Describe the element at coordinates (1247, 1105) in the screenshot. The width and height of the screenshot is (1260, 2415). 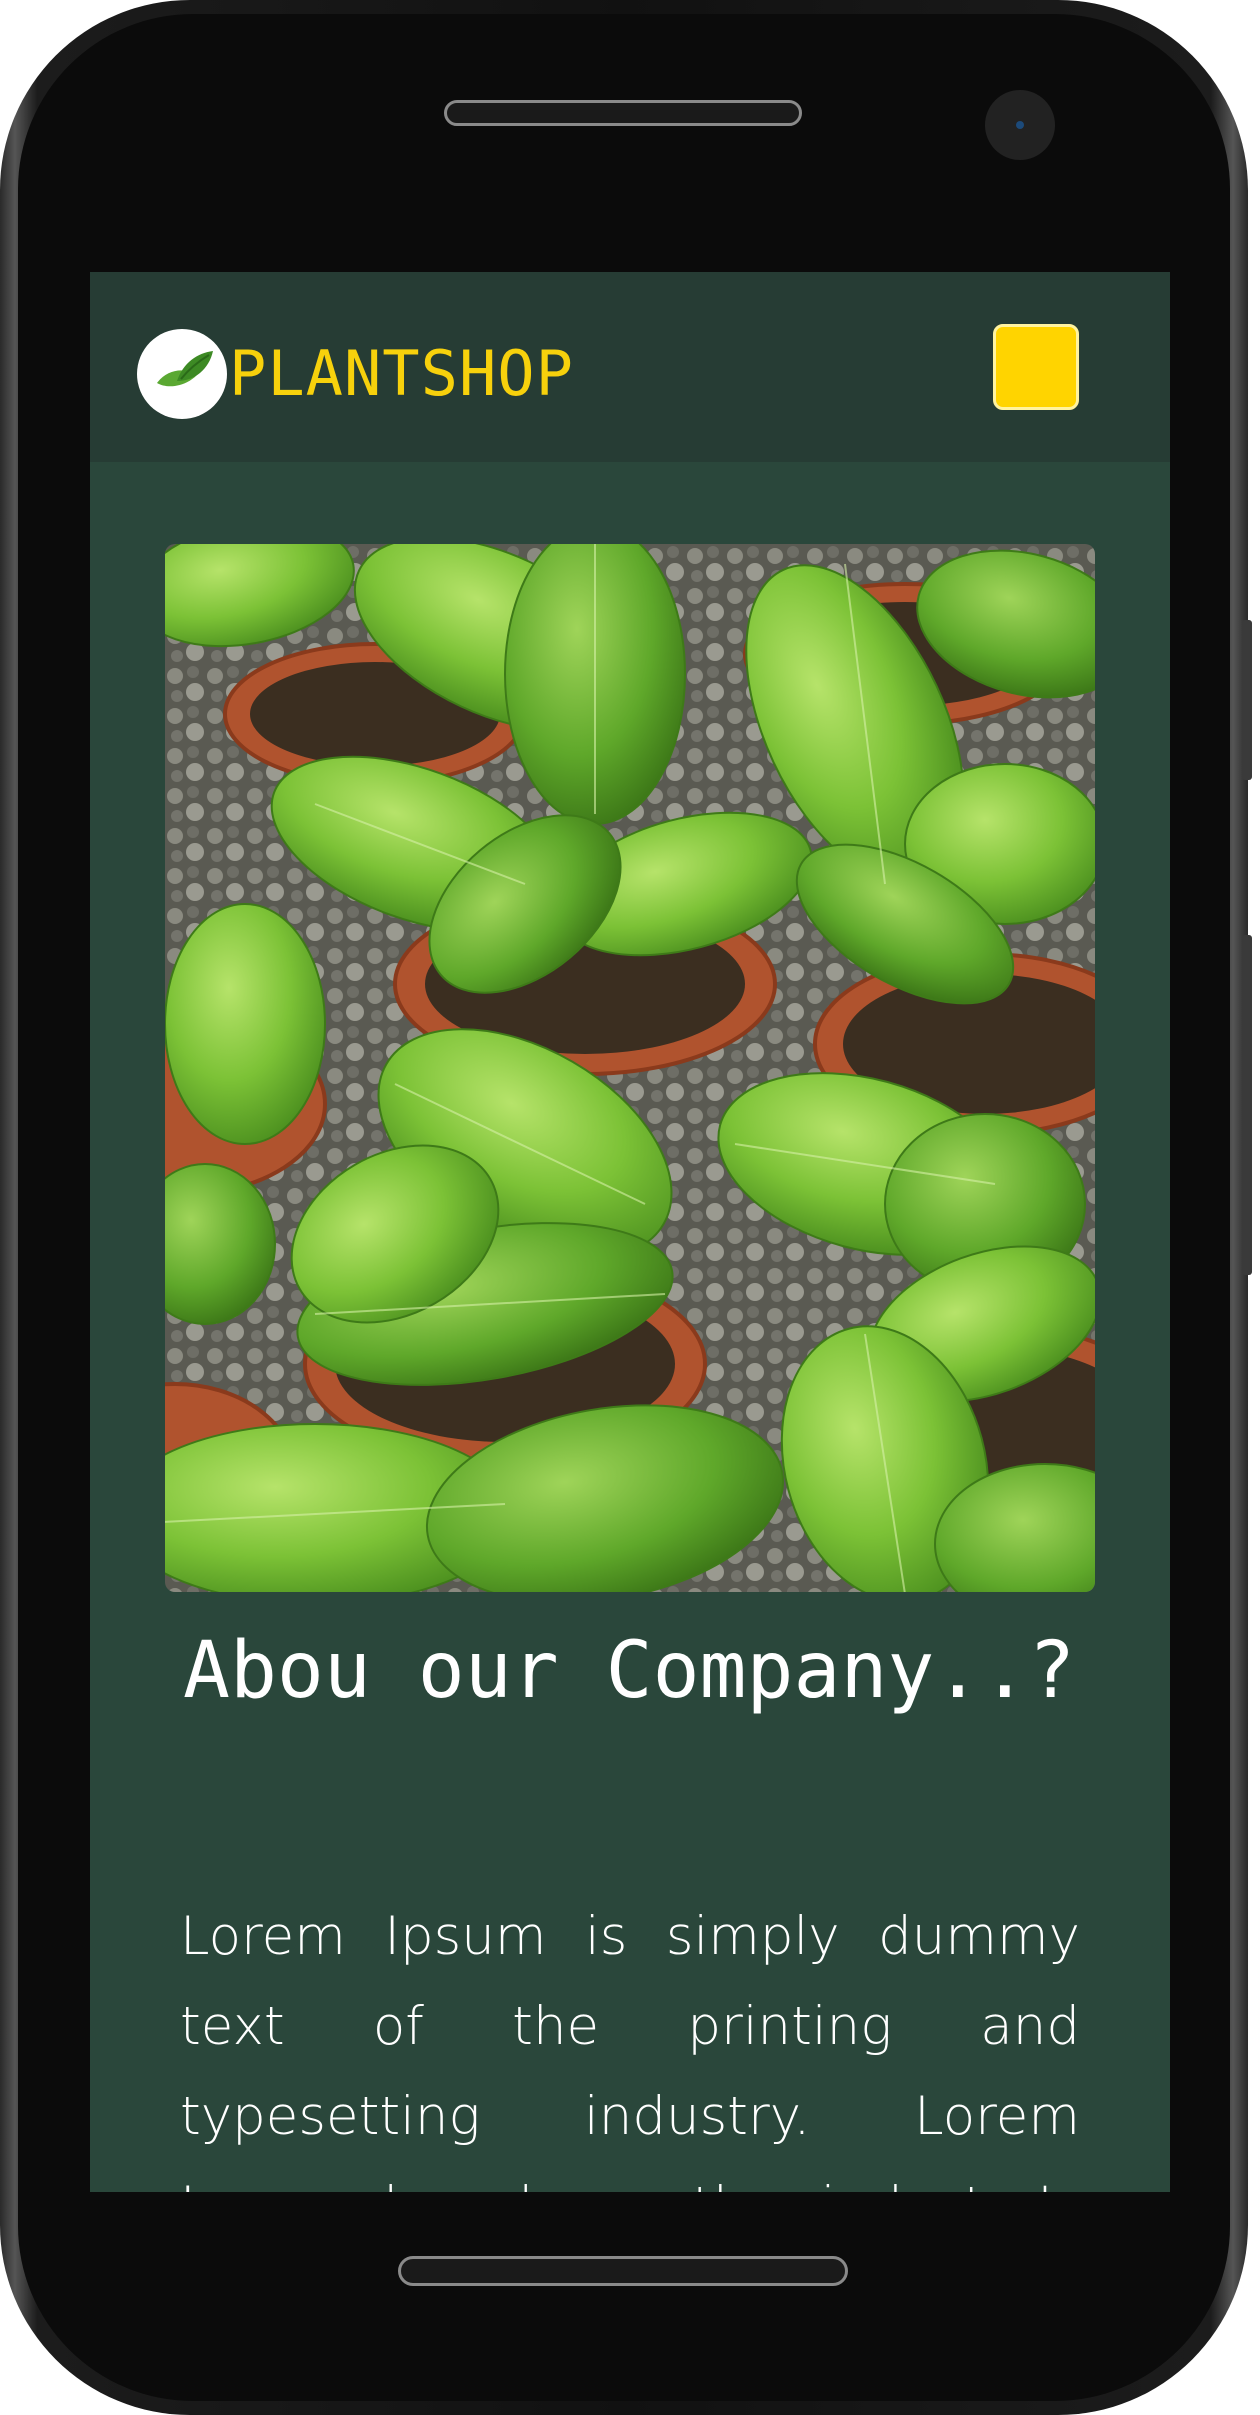
I see `power-button` at that location.